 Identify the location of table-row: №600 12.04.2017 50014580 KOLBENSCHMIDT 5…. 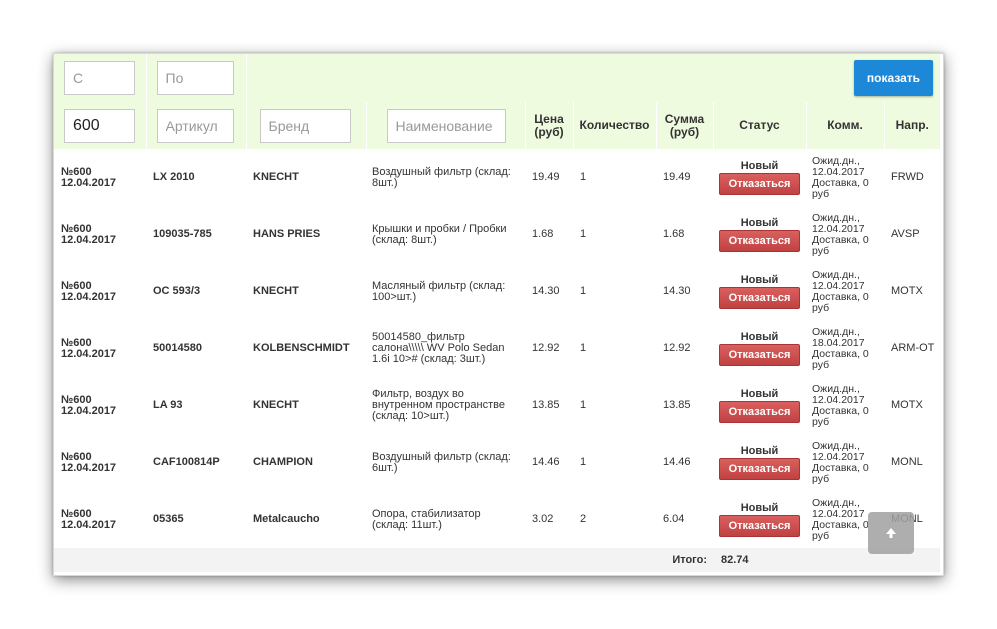
(497, 348).